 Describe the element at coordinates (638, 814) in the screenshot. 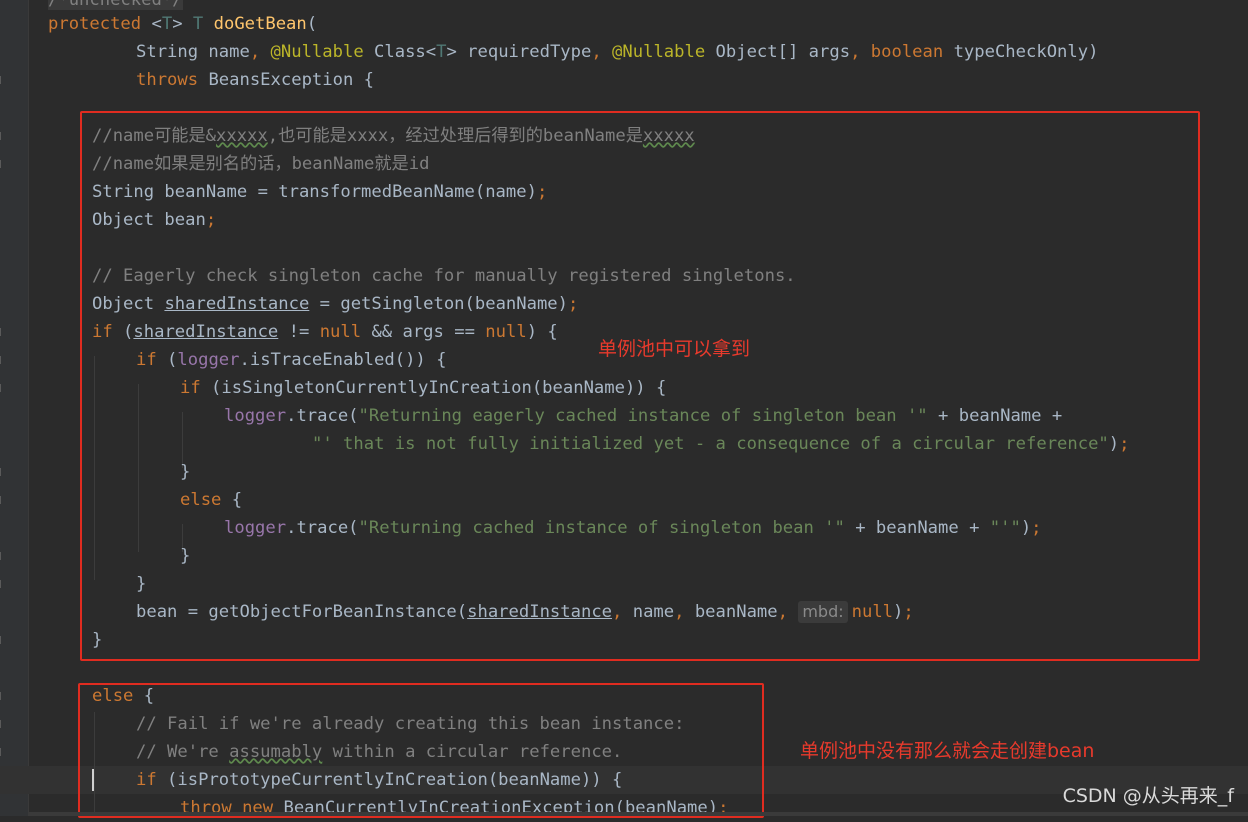

I see `horizontal-scrollbar` at that location.